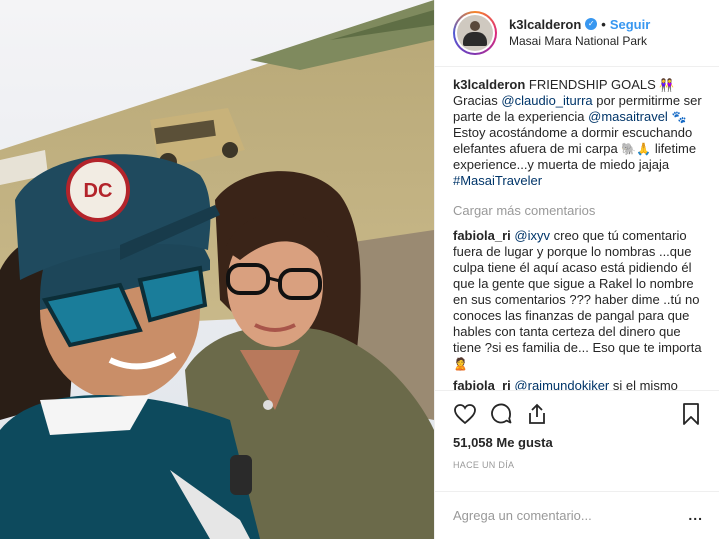 The height and width of the screenshot is (539, 719). What do you see at coordinates (537, 414) in the screenshot?
I see `share-icon` at bounding box center [537, 414].